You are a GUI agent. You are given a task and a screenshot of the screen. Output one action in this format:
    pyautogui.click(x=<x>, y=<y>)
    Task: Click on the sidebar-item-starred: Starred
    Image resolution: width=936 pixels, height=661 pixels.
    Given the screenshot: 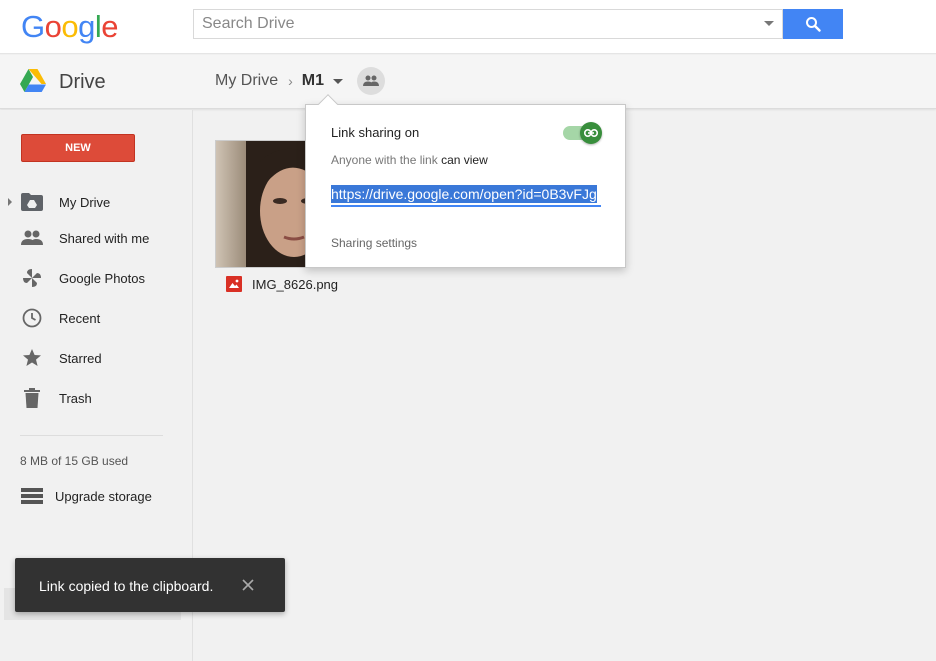 What is the action you would take?
    pyautogui.click(x=96, y=358)
    